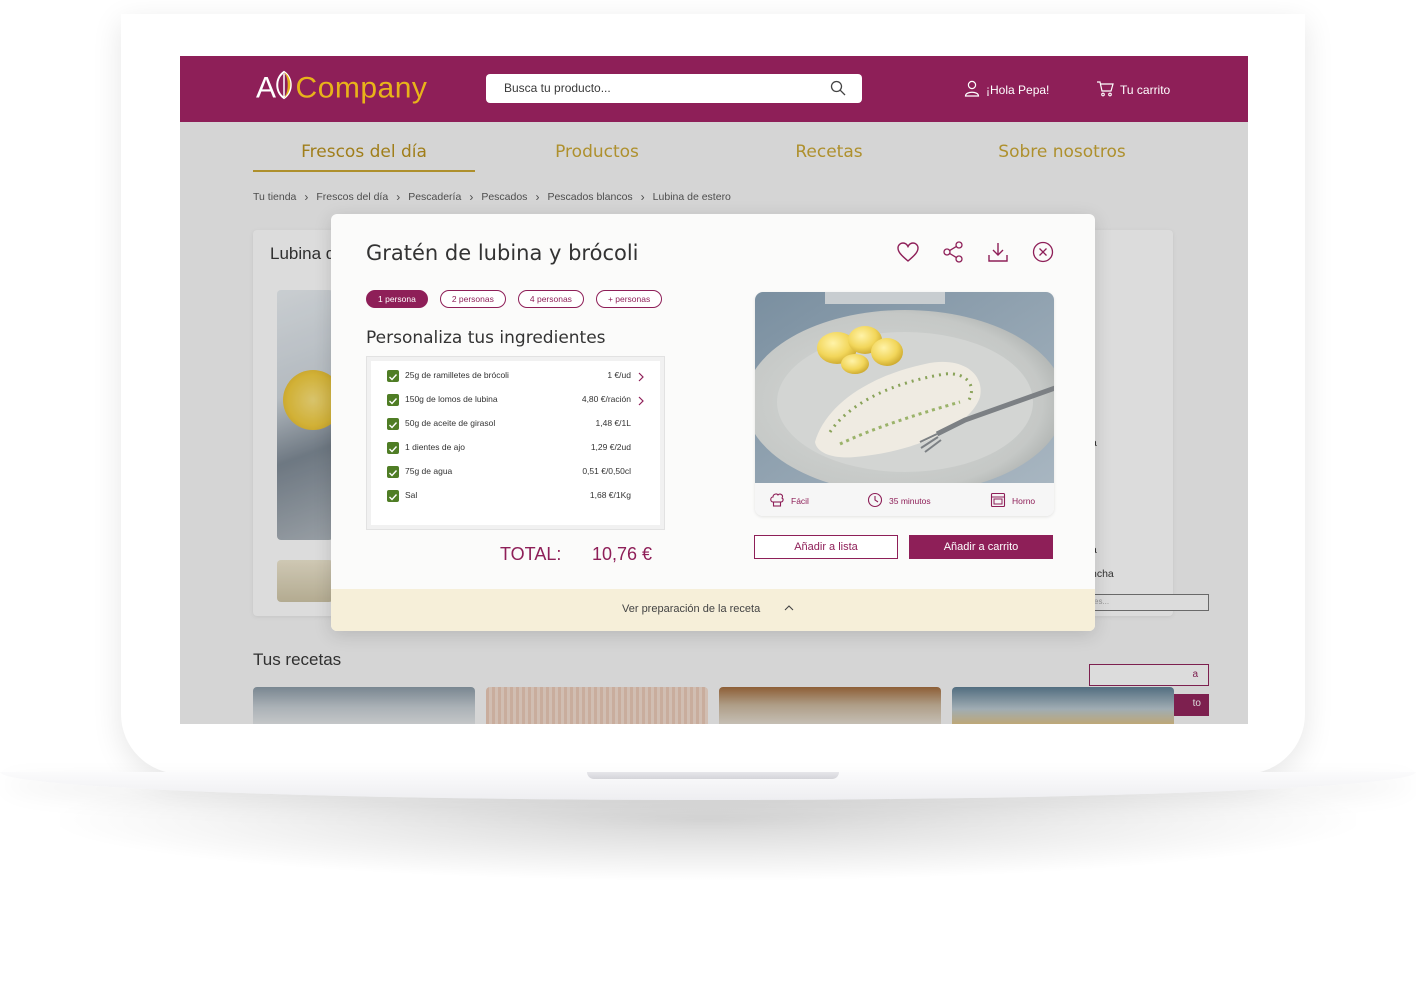 This screenshot has height=995, width=1416. Describe the element at coordinates (451, 399) in the screenshot. I see `ingredient-name: 150g de lomos de lubina` at that location.